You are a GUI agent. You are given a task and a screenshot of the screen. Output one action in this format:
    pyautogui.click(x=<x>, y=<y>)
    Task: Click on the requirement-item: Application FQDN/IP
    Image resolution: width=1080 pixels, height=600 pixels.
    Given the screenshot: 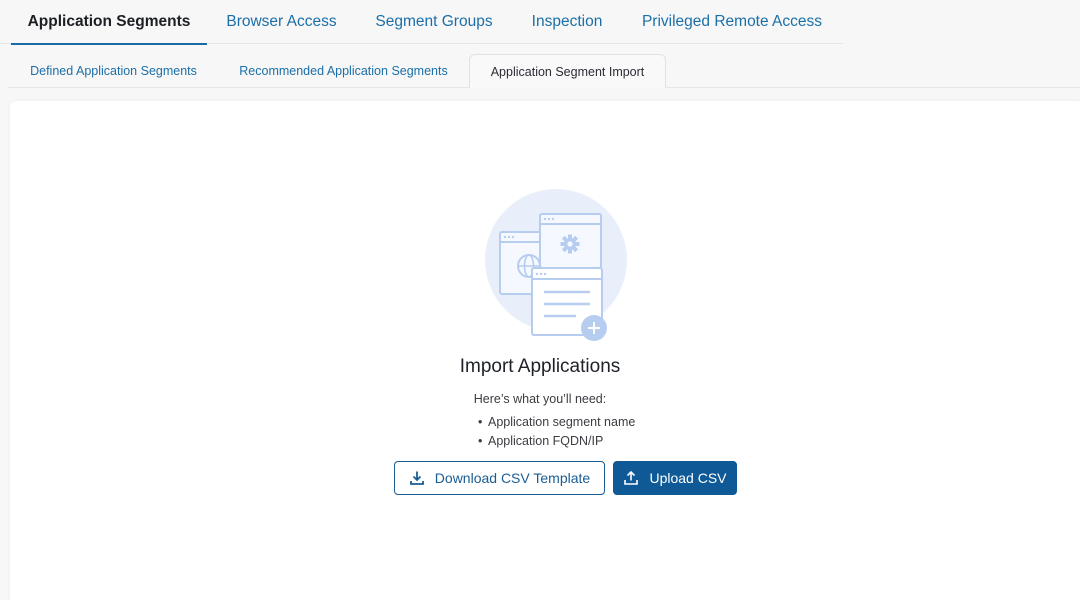 What is the action you would take?
    pyautogui.click(x=556, y=442)
    